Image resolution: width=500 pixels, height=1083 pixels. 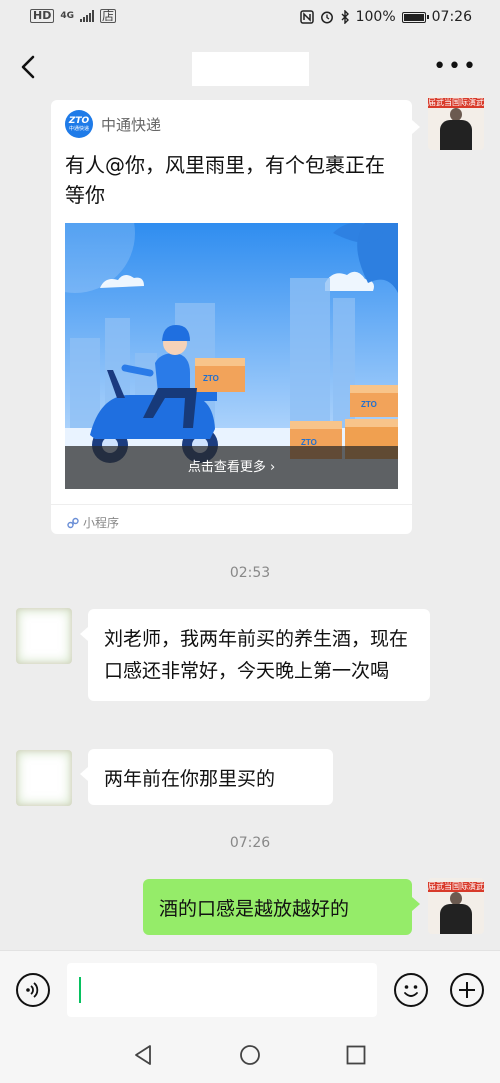 I want to click on message-text: 酒的口感是越放越好的, so click(x=254, y=909).